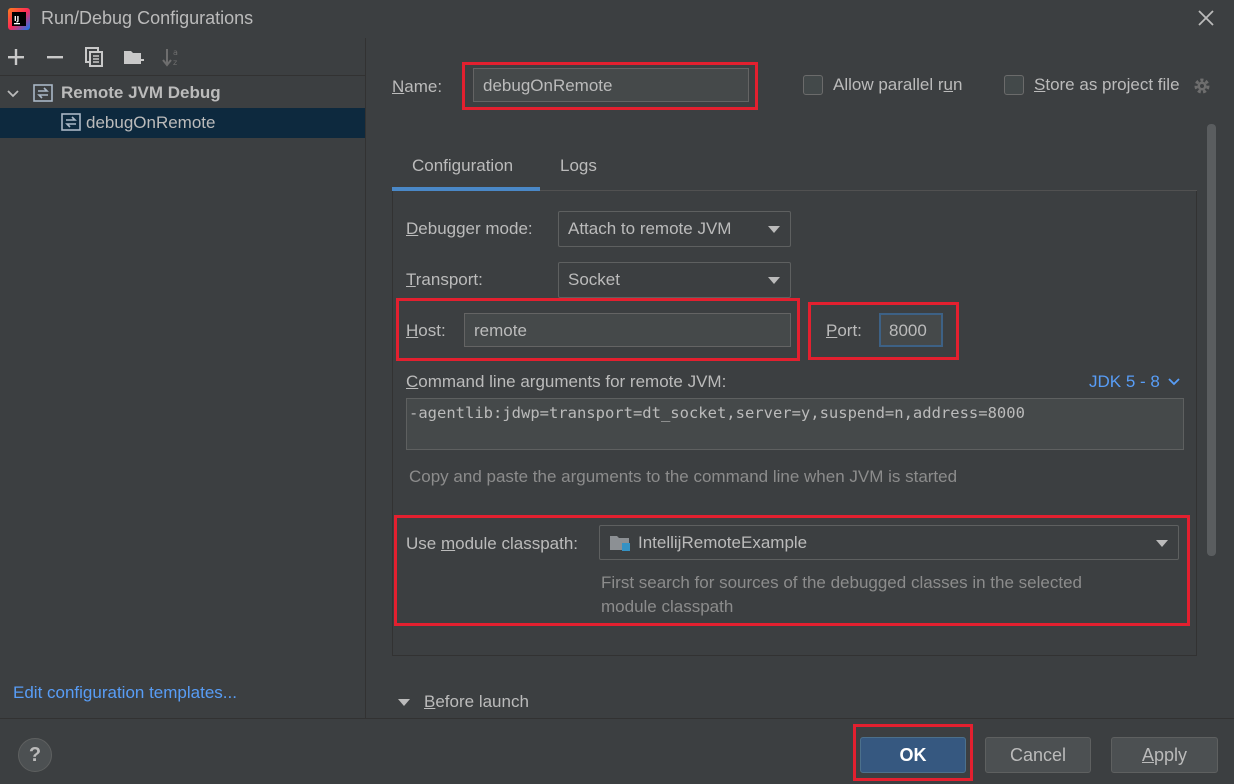 Image resolution: width=1234 pixels, height=784 pixels. What do you see at coordinates (578, 166) in the screenshot?
I see `tab-logs: Logs` at bounding box center [578, 166].